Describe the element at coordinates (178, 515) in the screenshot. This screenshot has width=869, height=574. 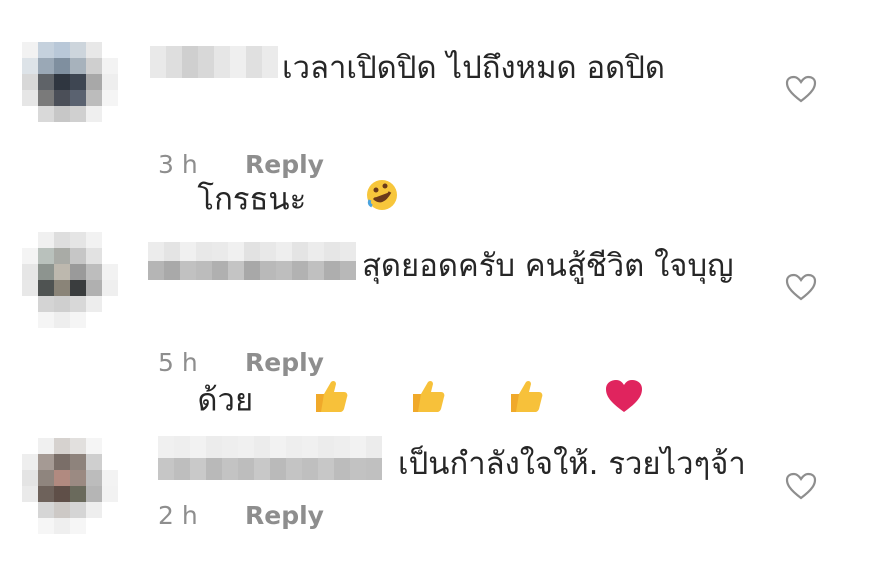
I see `comment-timestamp: 2 h` at that location.